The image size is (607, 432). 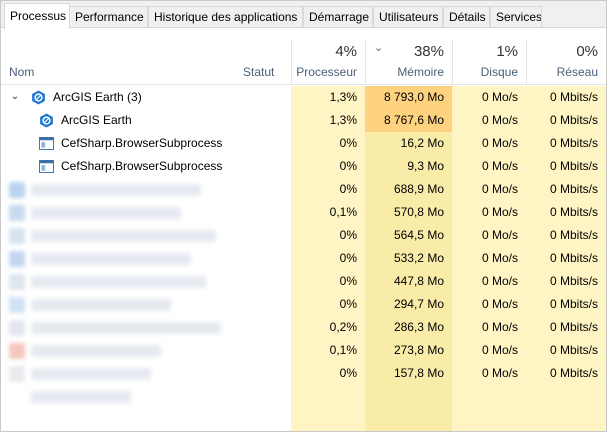 What do you see at coordinates (338, 16) in the screenshot?
I see `tab-demarrage: Démarrage` at bounding box center [338, 16].